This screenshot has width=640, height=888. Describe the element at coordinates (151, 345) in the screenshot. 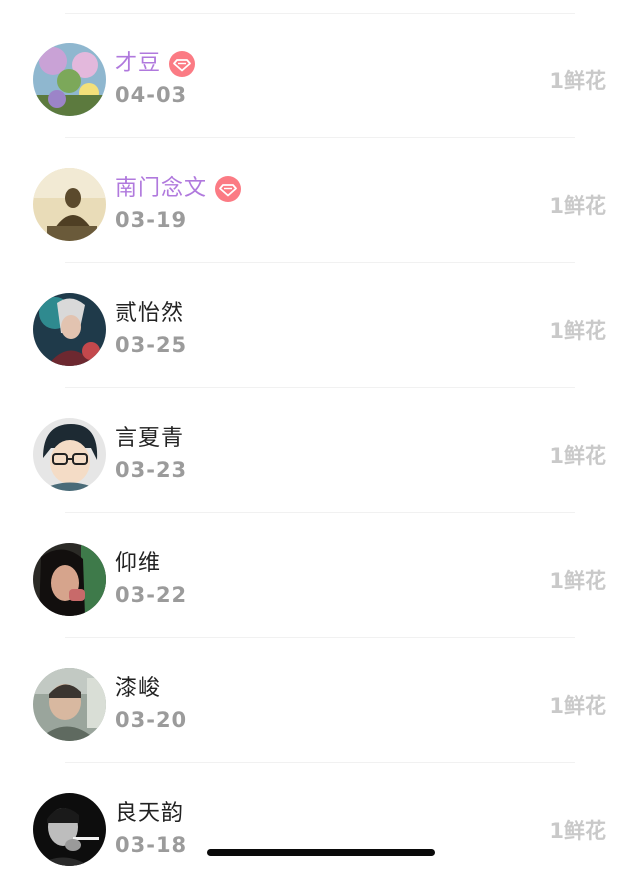

I see `gift-date: 03-25` at that location.